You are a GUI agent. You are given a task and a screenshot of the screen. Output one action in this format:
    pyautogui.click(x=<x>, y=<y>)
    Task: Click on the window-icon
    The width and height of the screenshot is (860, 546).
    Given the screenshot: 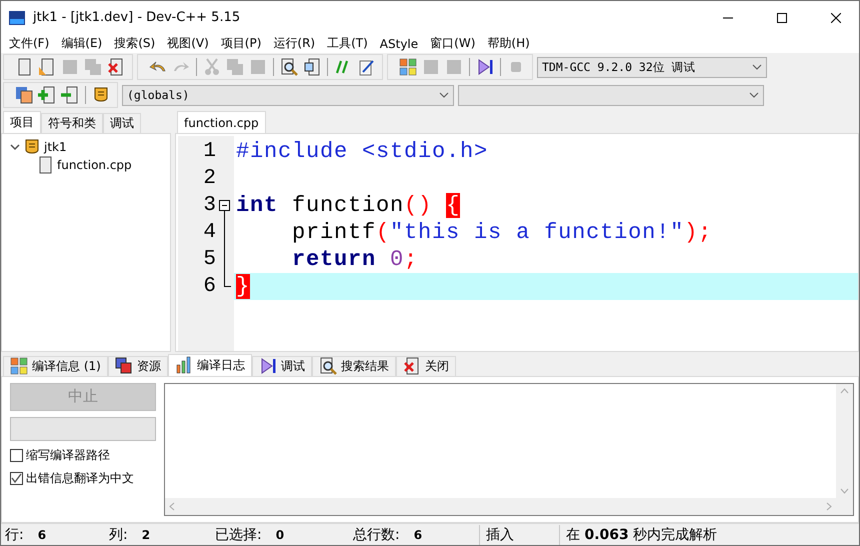 What is the action you would take?
    pyautogui.click(x=312, y=67)
    